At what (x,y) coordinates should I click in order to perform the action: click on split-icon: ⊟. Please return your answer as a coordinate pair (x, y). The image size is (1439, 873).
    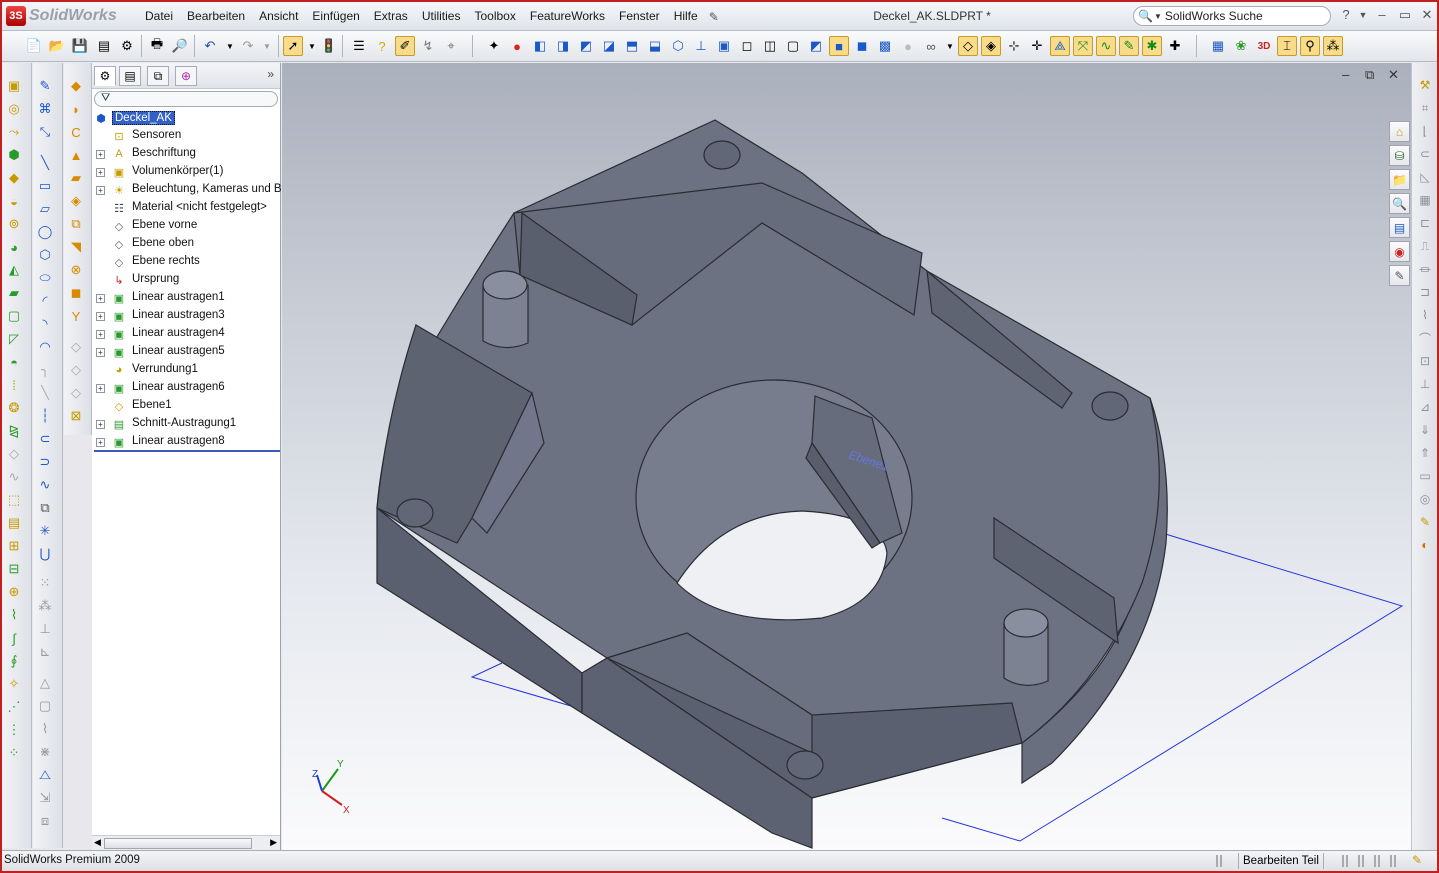
    Looking at the image, I should click on (14, 569).